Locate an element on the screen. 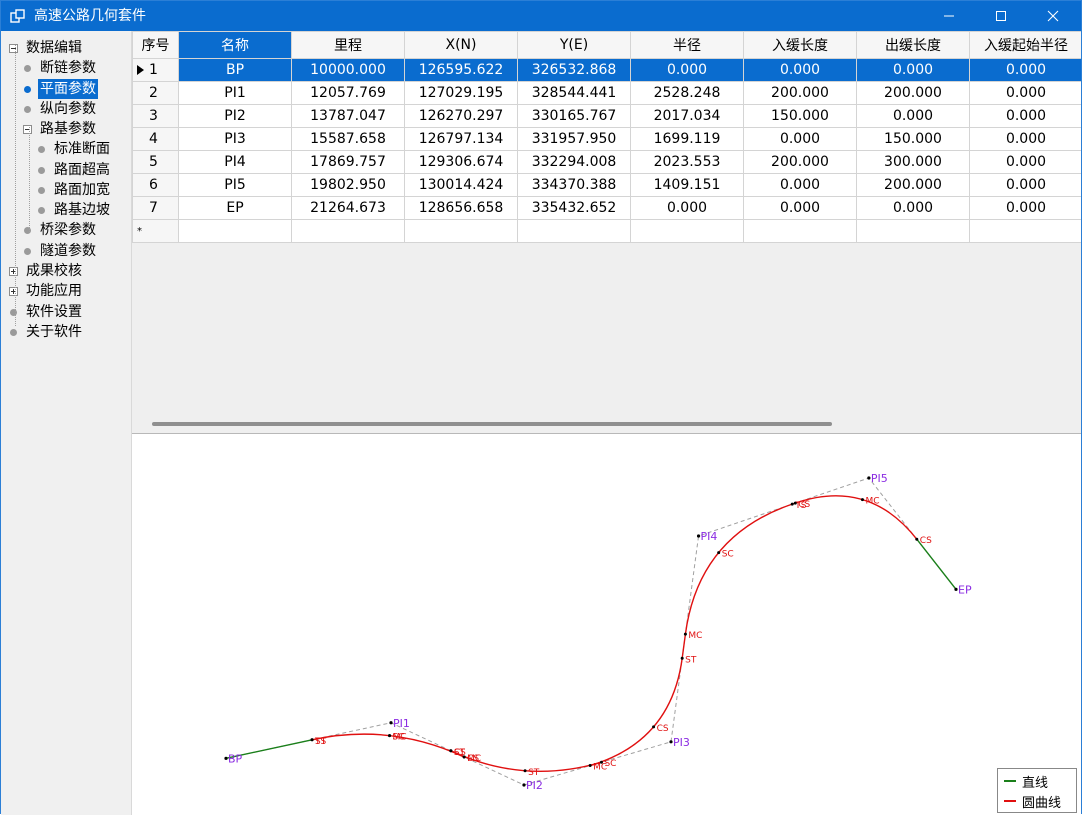  table-cell: 130014.424 is located at coordinates (461, 185).